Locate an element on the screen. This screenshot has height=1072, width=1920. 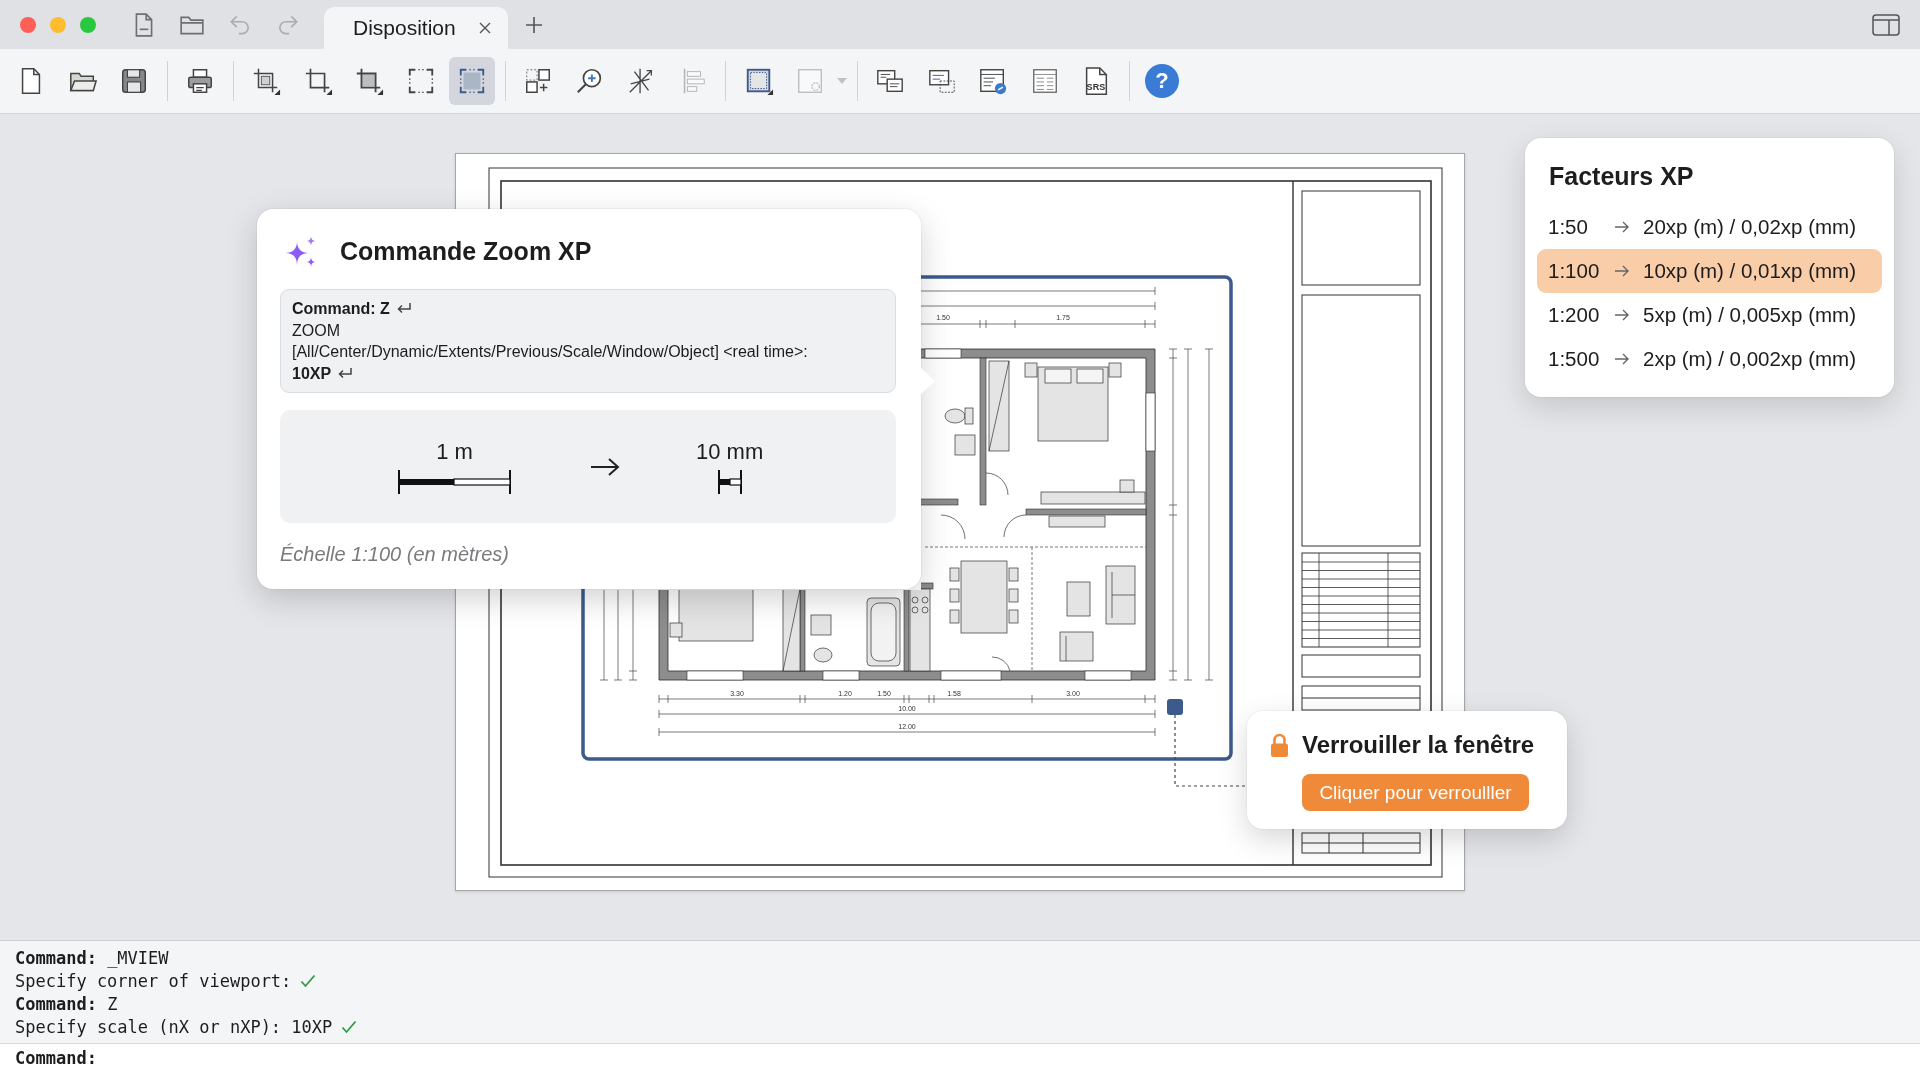
lock-icon is located at coordinates (1279, 745).